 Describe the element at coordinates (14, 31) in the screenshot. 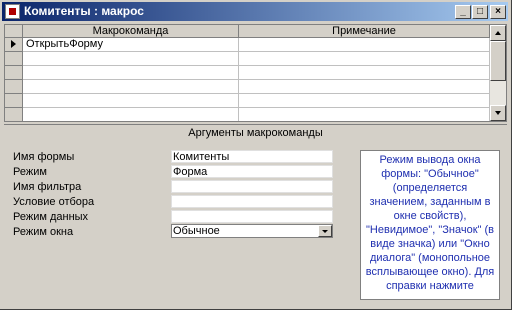

I see `grid-corner` at that location.